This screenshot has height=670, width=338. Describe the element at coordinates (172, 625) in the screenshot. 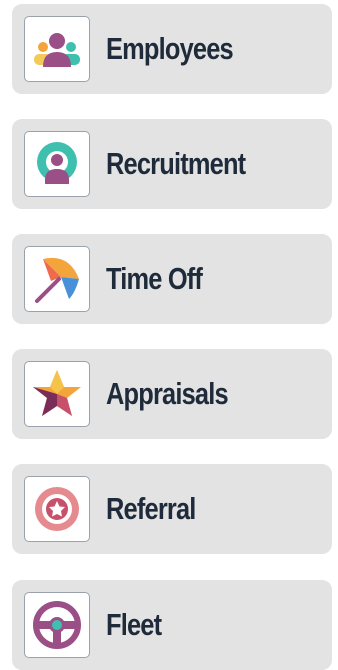

I see `app-fleet: Fleet` at that location.